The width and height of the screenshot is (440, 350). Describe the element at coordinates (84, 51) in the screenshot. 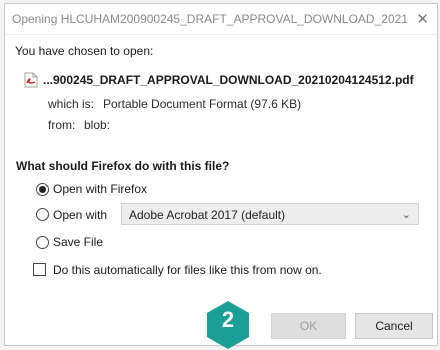

I see `intro-text: You have chosen to open:` at that location.